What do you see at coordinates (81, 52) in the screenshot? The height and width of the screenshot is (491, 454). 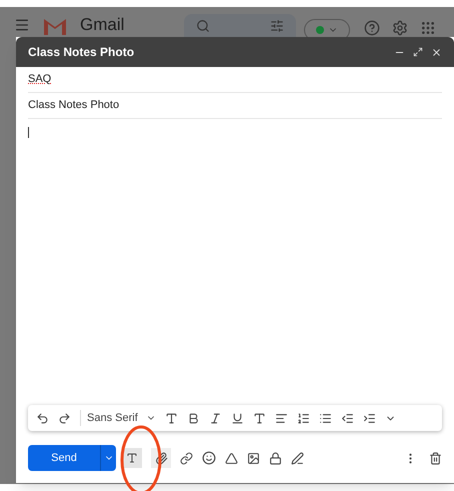 I see `window-title: Class Notes Photo` at bounding box center [81, 52].